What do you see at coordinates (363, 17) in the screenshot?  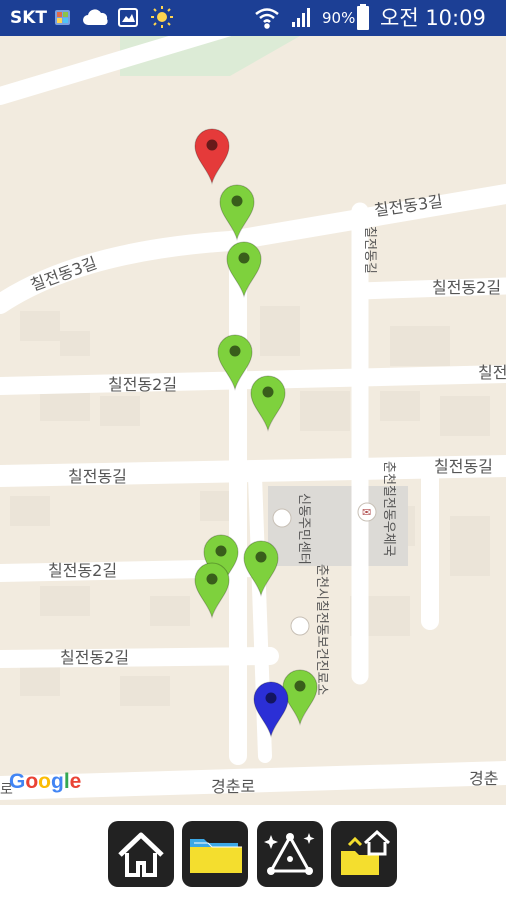 I see `battery-icon` at bounding box center [363, 17].